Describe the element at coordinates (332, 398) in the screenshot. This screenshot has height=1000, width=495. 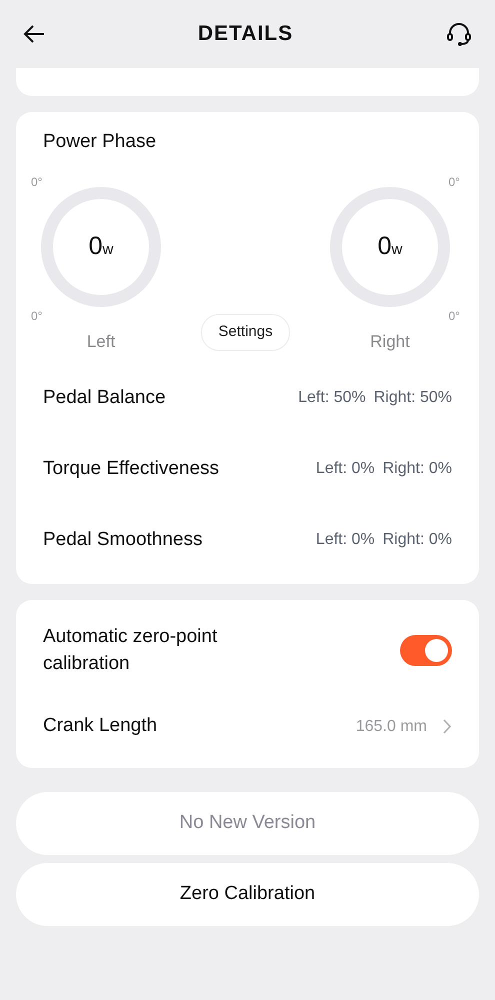
I see `metric-value: Left: 50%` at that location.